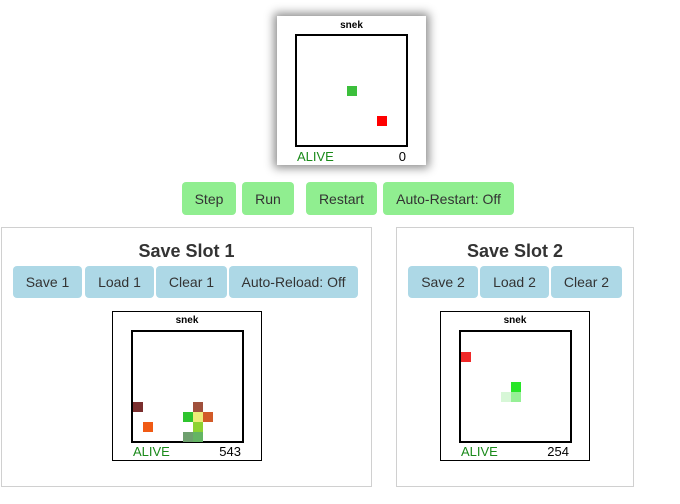 The height and width of the screenshot is (504, 680). What do you see at coordinates (443, 282) in the screenshot?
I see `save-2-button: Save 2` at bounding box center [443, 282].